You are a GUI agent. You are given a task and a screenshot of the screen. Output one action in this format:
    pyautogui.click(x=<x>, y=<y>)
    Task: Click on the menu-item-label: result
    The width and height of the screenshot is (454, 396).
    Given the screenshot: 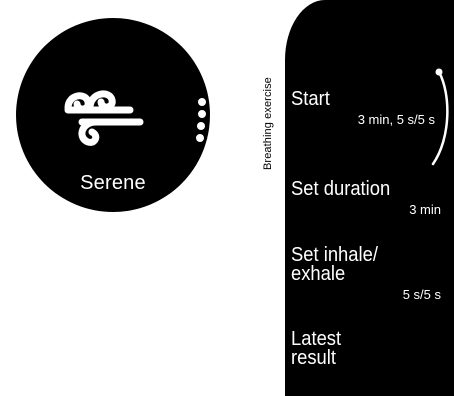 What is the action you would take?
    pyautogui.click(x=313, y=358)
    